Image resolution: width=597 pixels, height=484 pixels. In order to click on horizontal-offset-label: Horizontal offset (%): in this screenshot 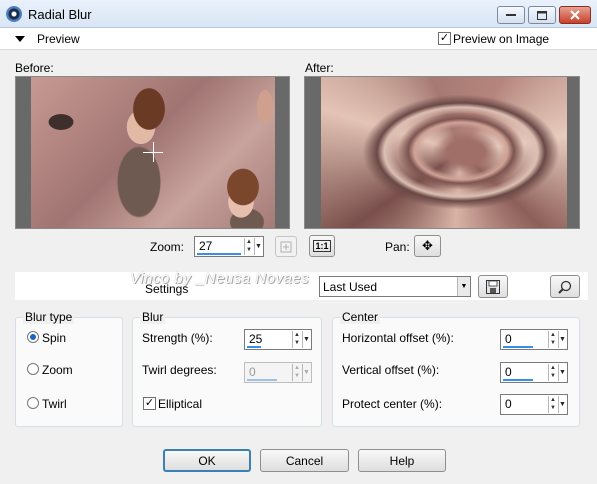, I will do `click(398, 338)`.